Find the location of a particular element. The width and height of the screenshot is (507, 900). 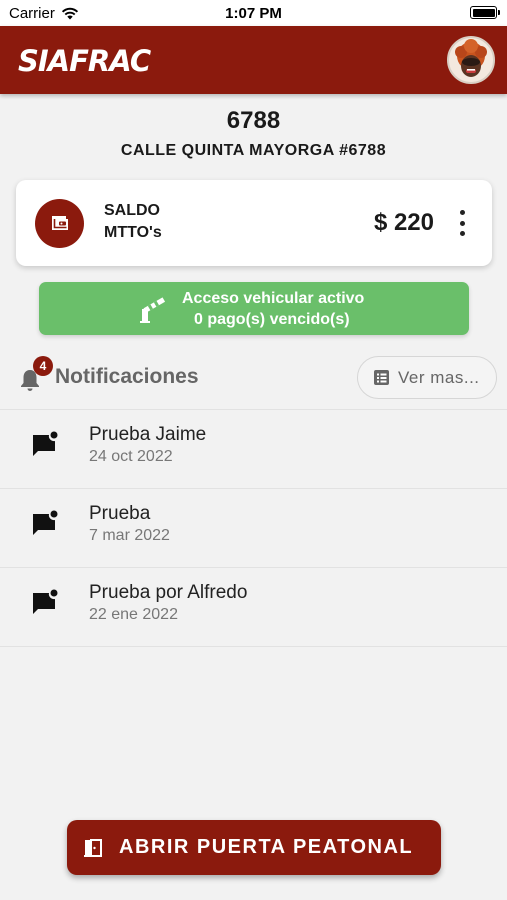

notification-title: Prueba por Alfredo is located at coordinates (168, 592).